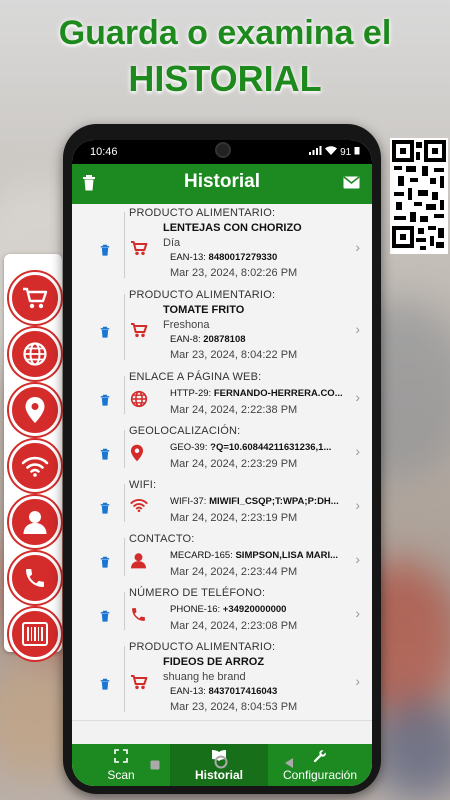 The height and width of the screenshot is (800, 450). What do you see at coordinates (234, 626) in the screenshot?
I see `item-date: Mar 24, 2024, 2:23:08 PM` at bounding box center [234, 626].